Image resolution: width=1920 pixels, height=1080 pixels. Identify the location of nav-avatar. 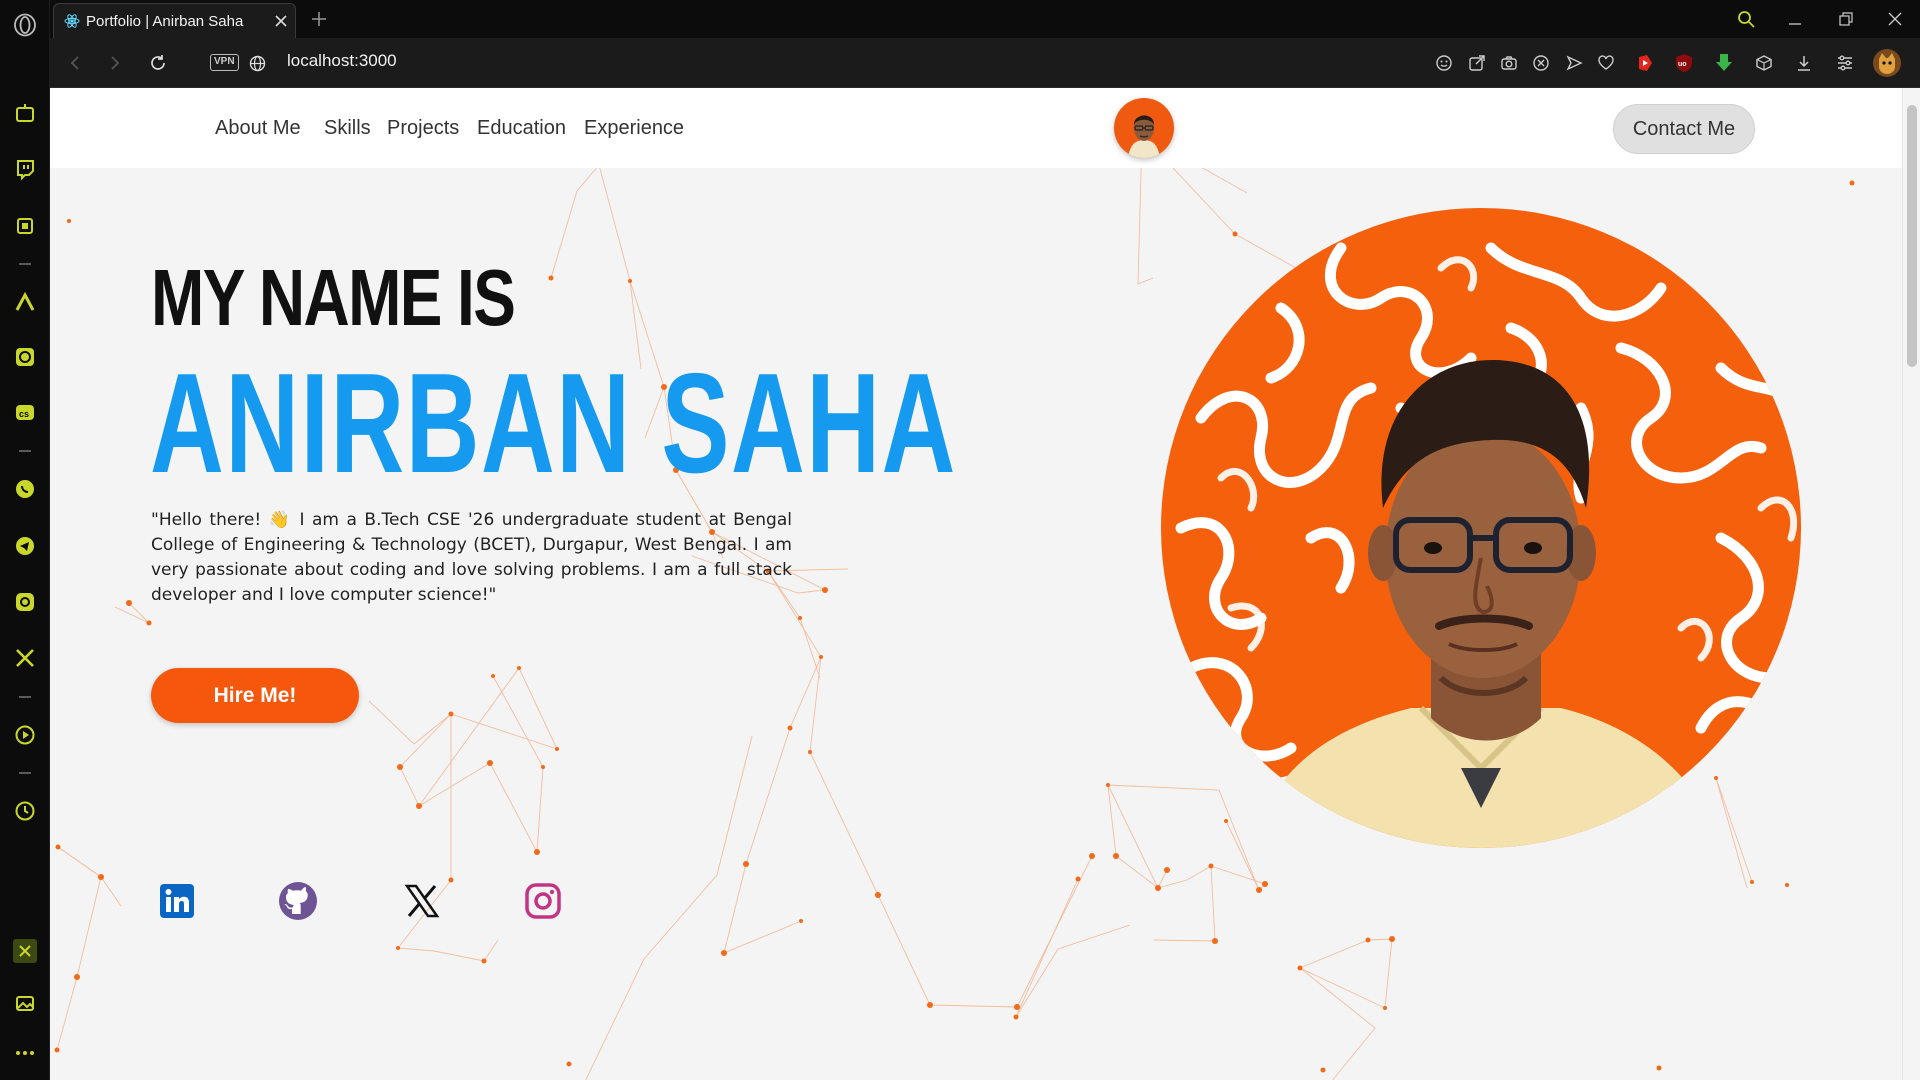
(1144, 128).